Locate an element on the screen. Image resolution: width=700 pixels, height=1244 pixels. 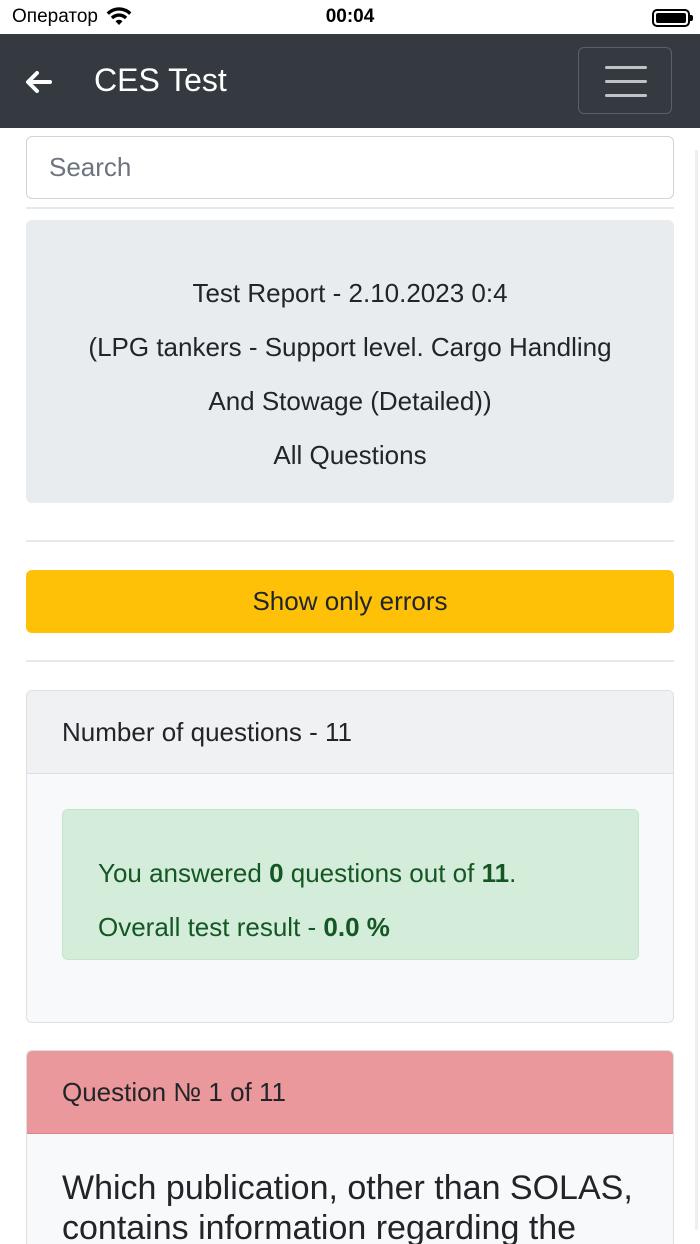
answered-line: You answered 0 questions out of 11. is located at coordinates (350, 873).